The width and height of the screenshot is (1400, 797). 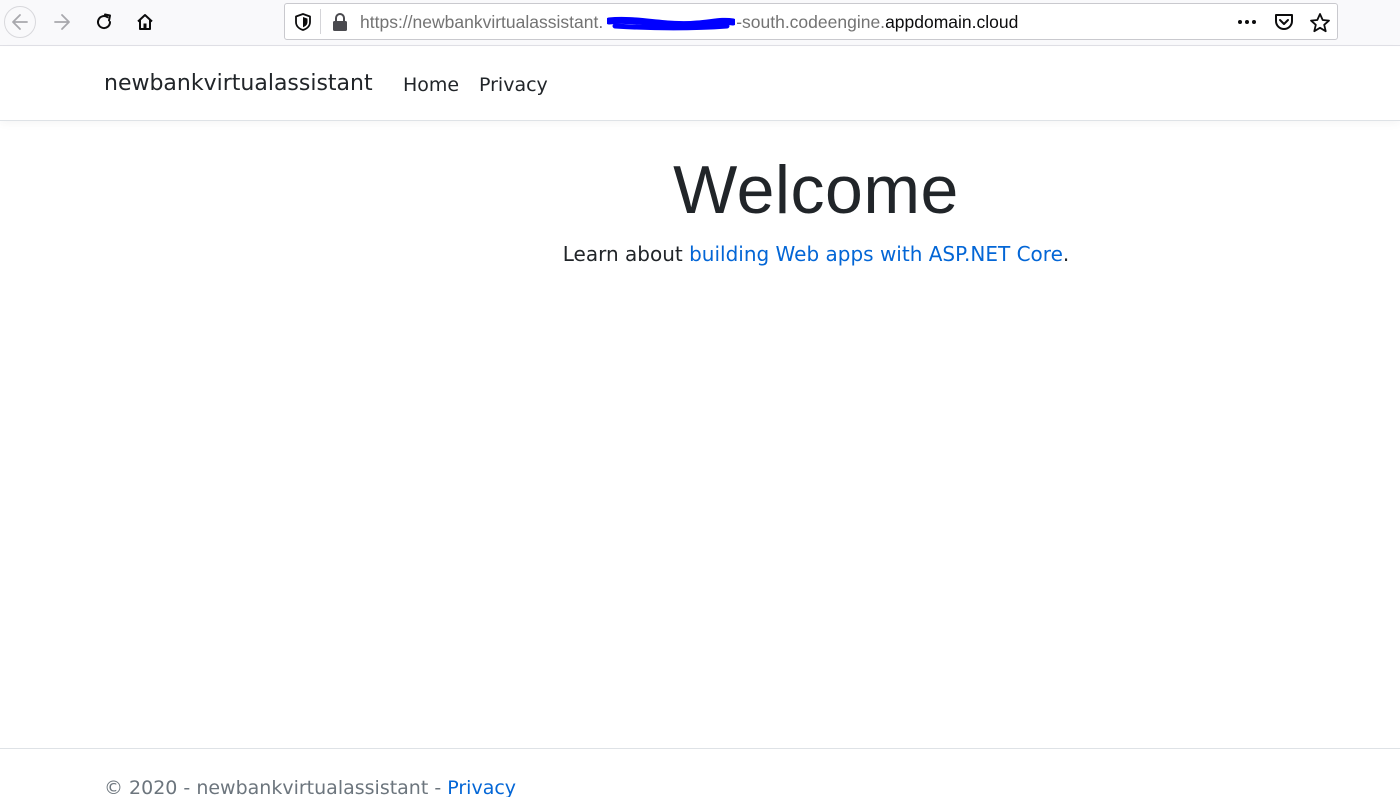 What do you see at coordinates (340, 22) in the screenshot?
I see `lock-icon` at bounding box center [340, 22].